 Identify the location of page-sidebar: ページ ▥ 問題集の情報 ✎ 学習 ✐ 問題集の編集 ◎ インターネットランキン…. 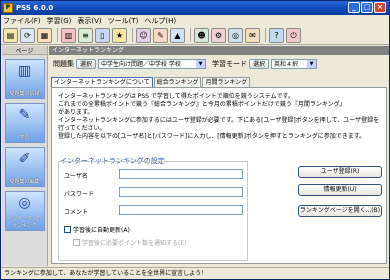
(25, 156).